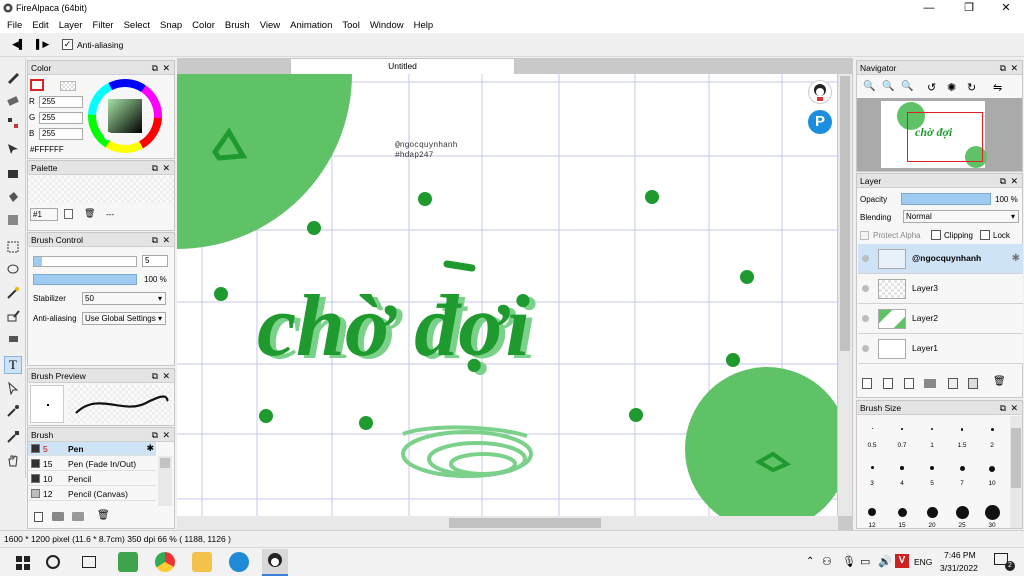 This screenshot has width=1024, height=576. I want to click on color-wheel, so click(125, 116).